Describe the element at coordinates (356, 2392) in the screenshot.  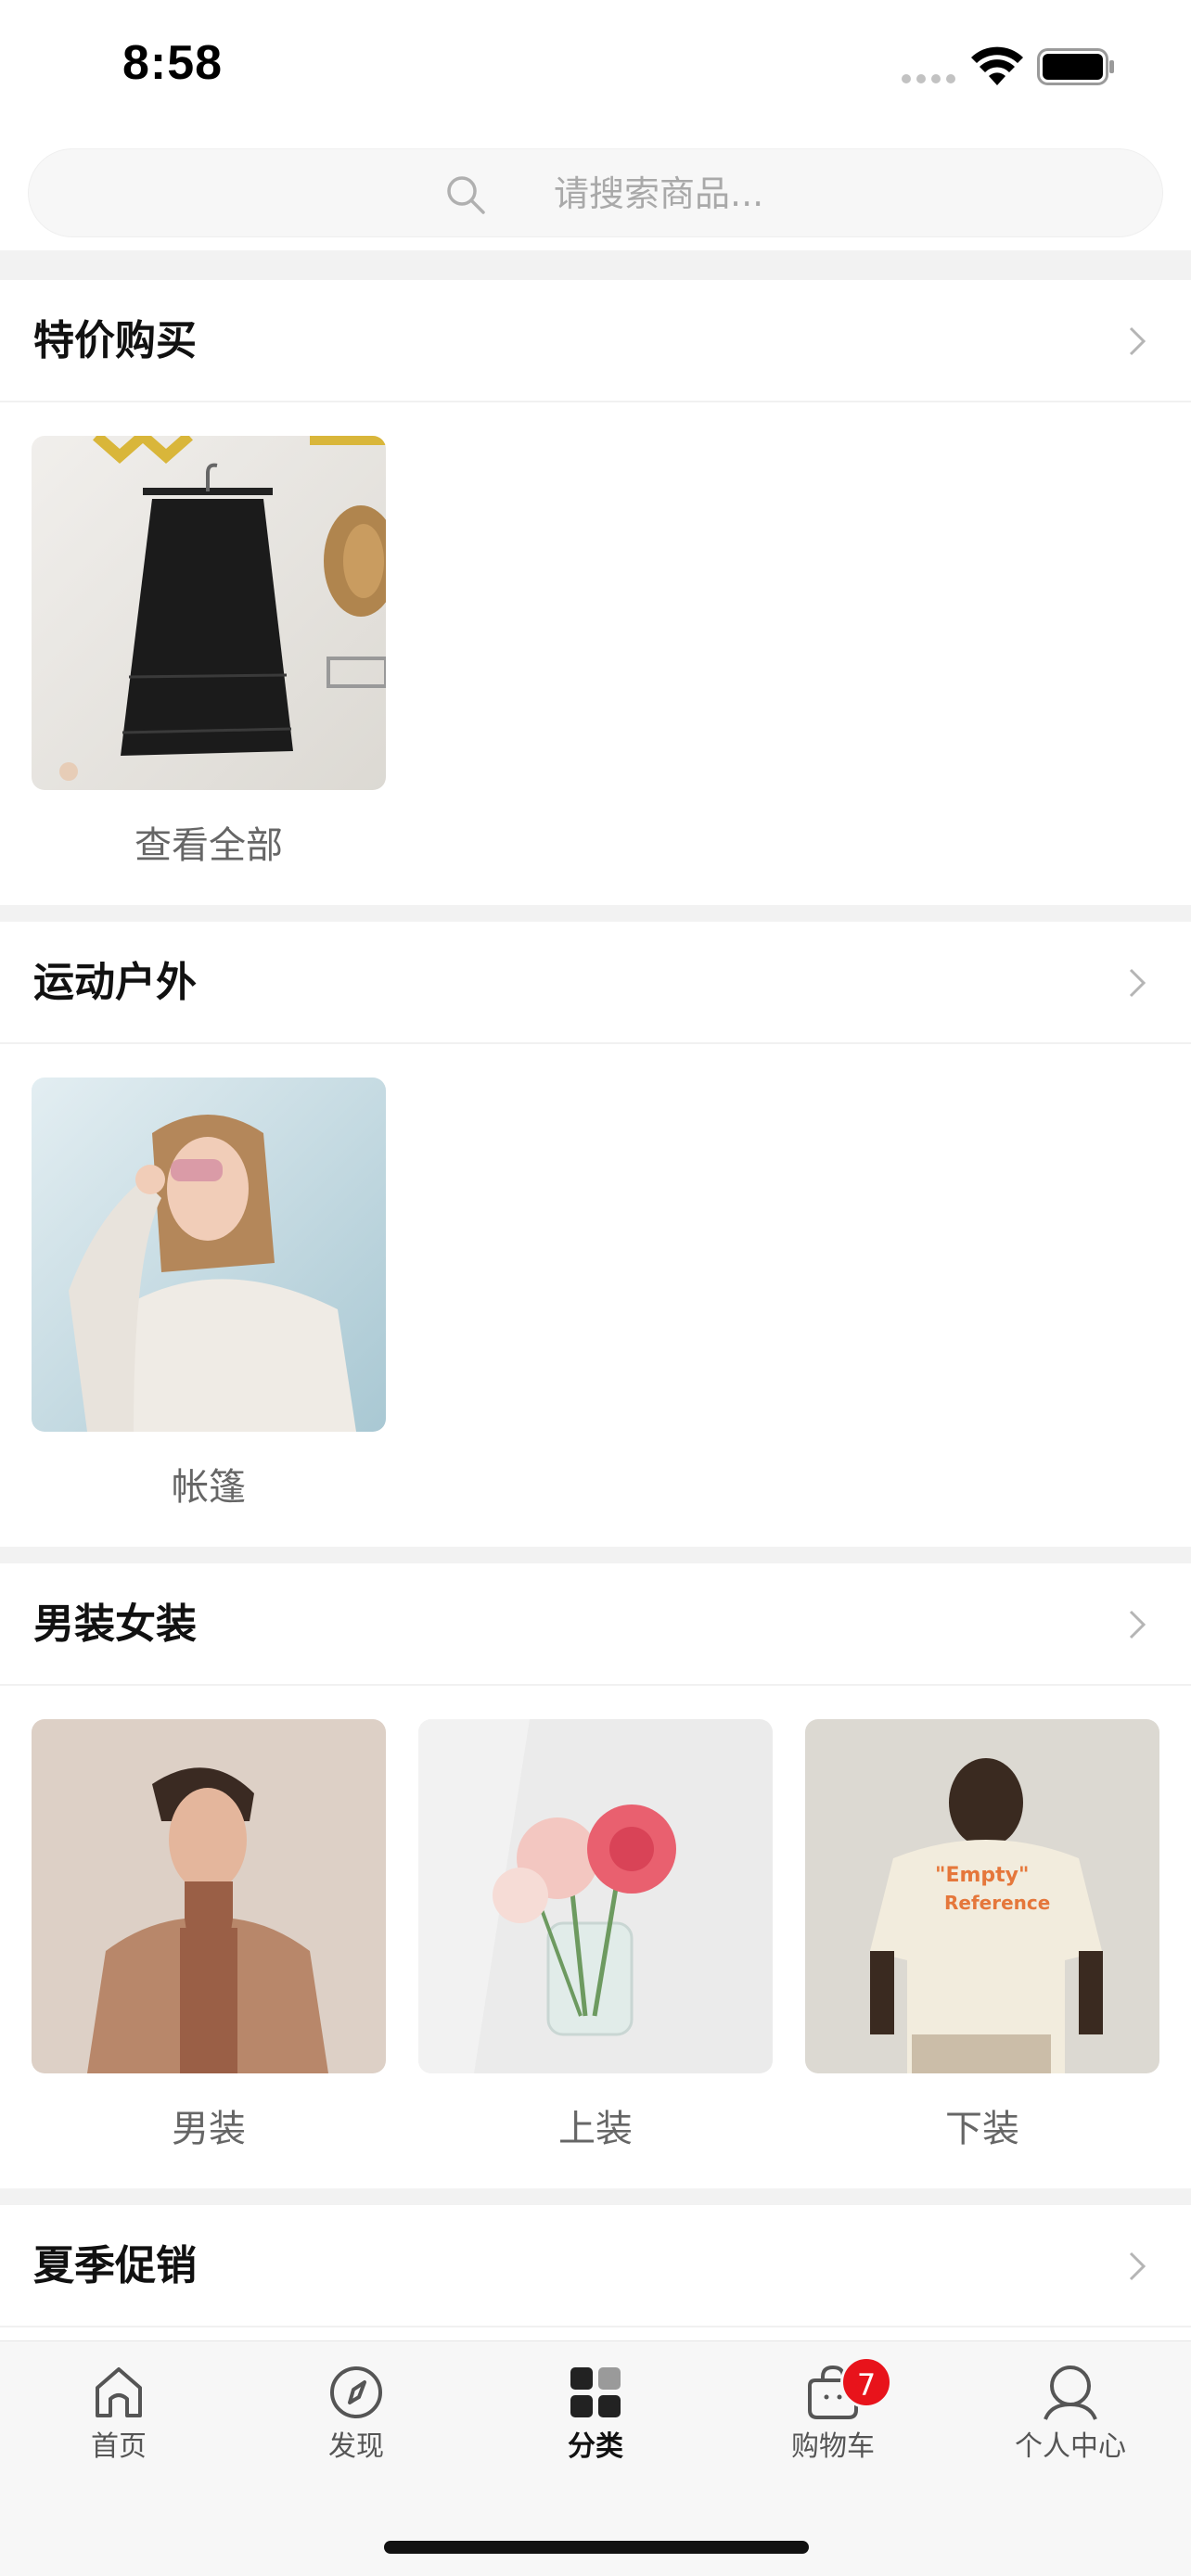
I see `compass-icon` at that location.